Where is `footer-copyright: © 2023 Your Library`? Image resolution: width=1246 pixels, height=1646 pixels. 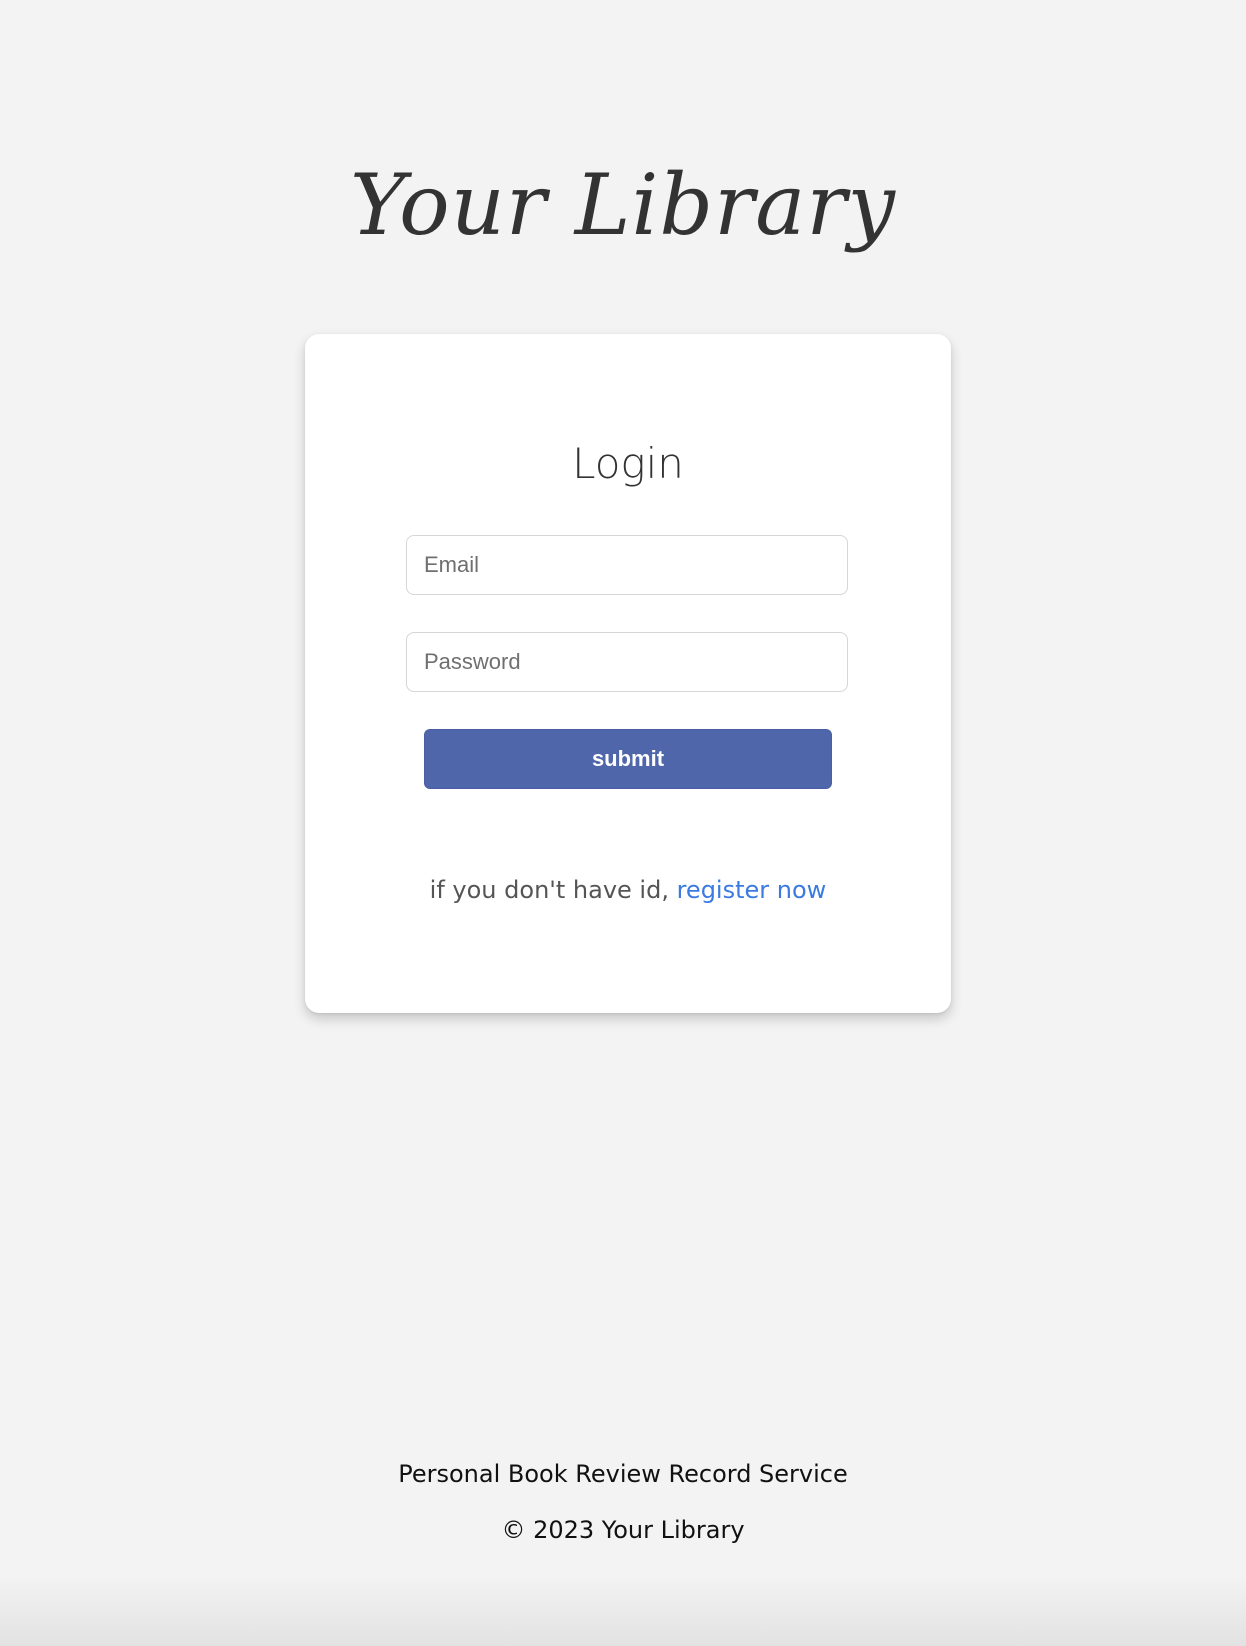
footer-copyright: © 2023 Your Library is located at coordinates (623, 1530).